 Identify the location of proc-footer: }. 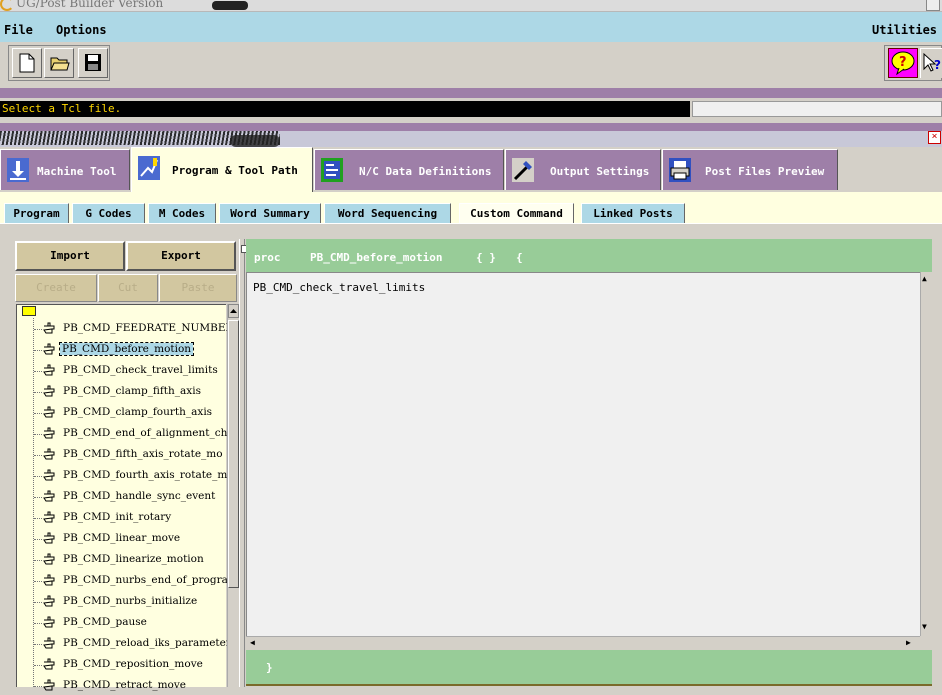
(589, 668).